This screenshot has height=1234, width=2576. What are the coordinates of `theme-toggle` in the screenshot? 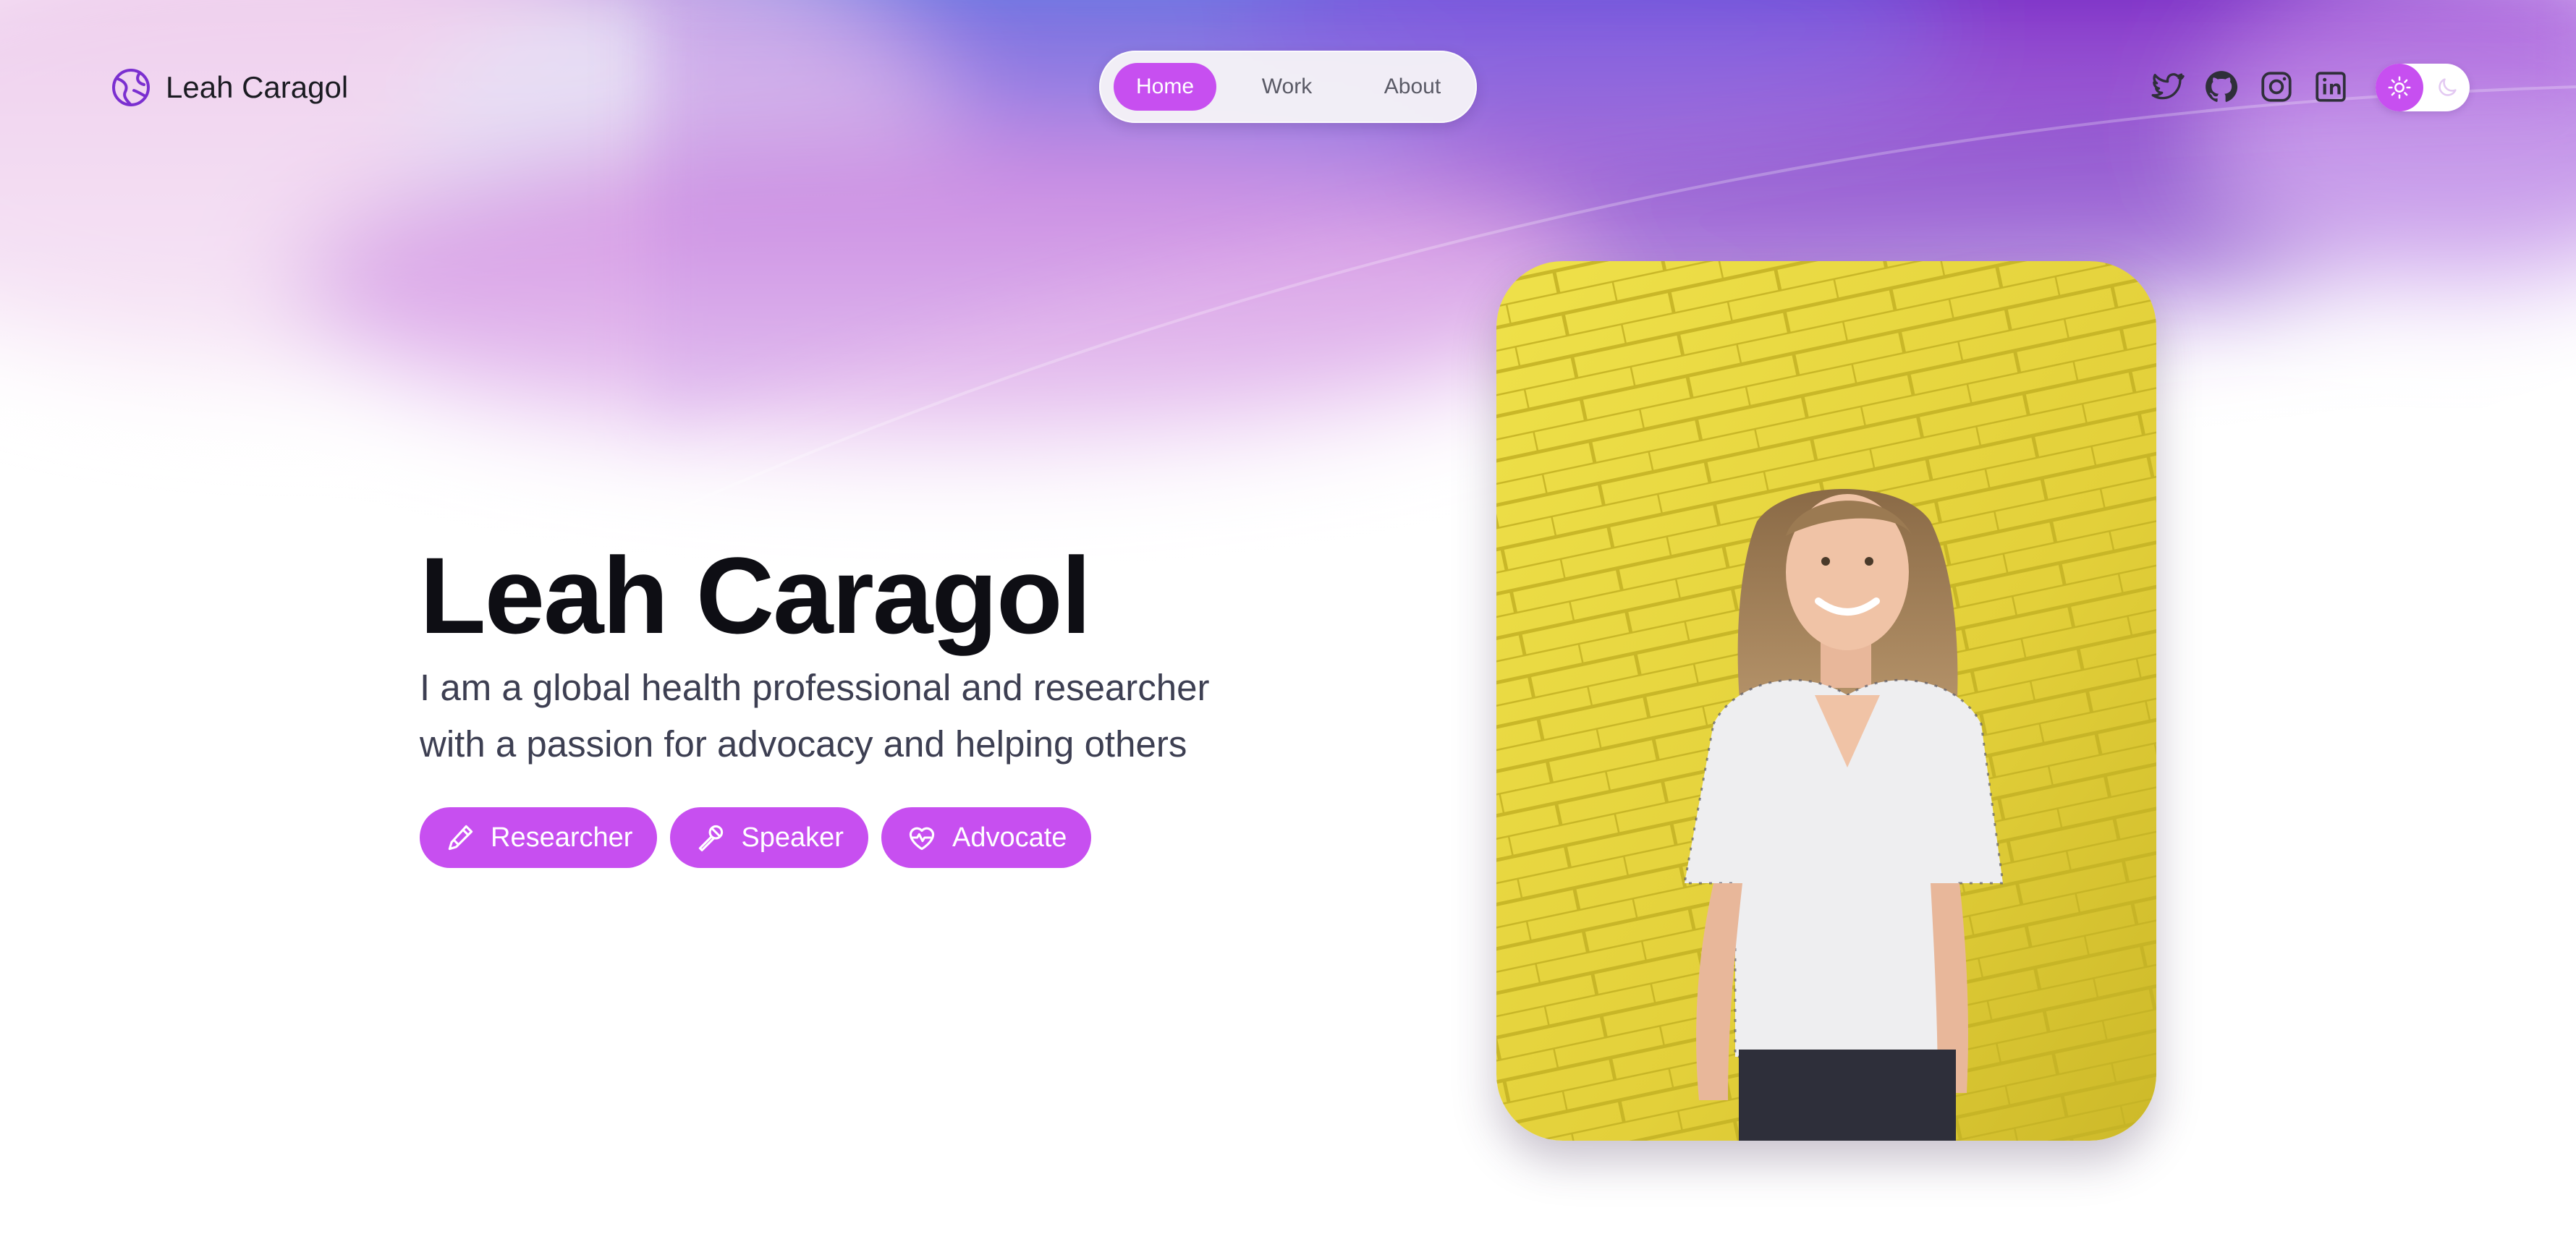 It's located at (2423, 87).